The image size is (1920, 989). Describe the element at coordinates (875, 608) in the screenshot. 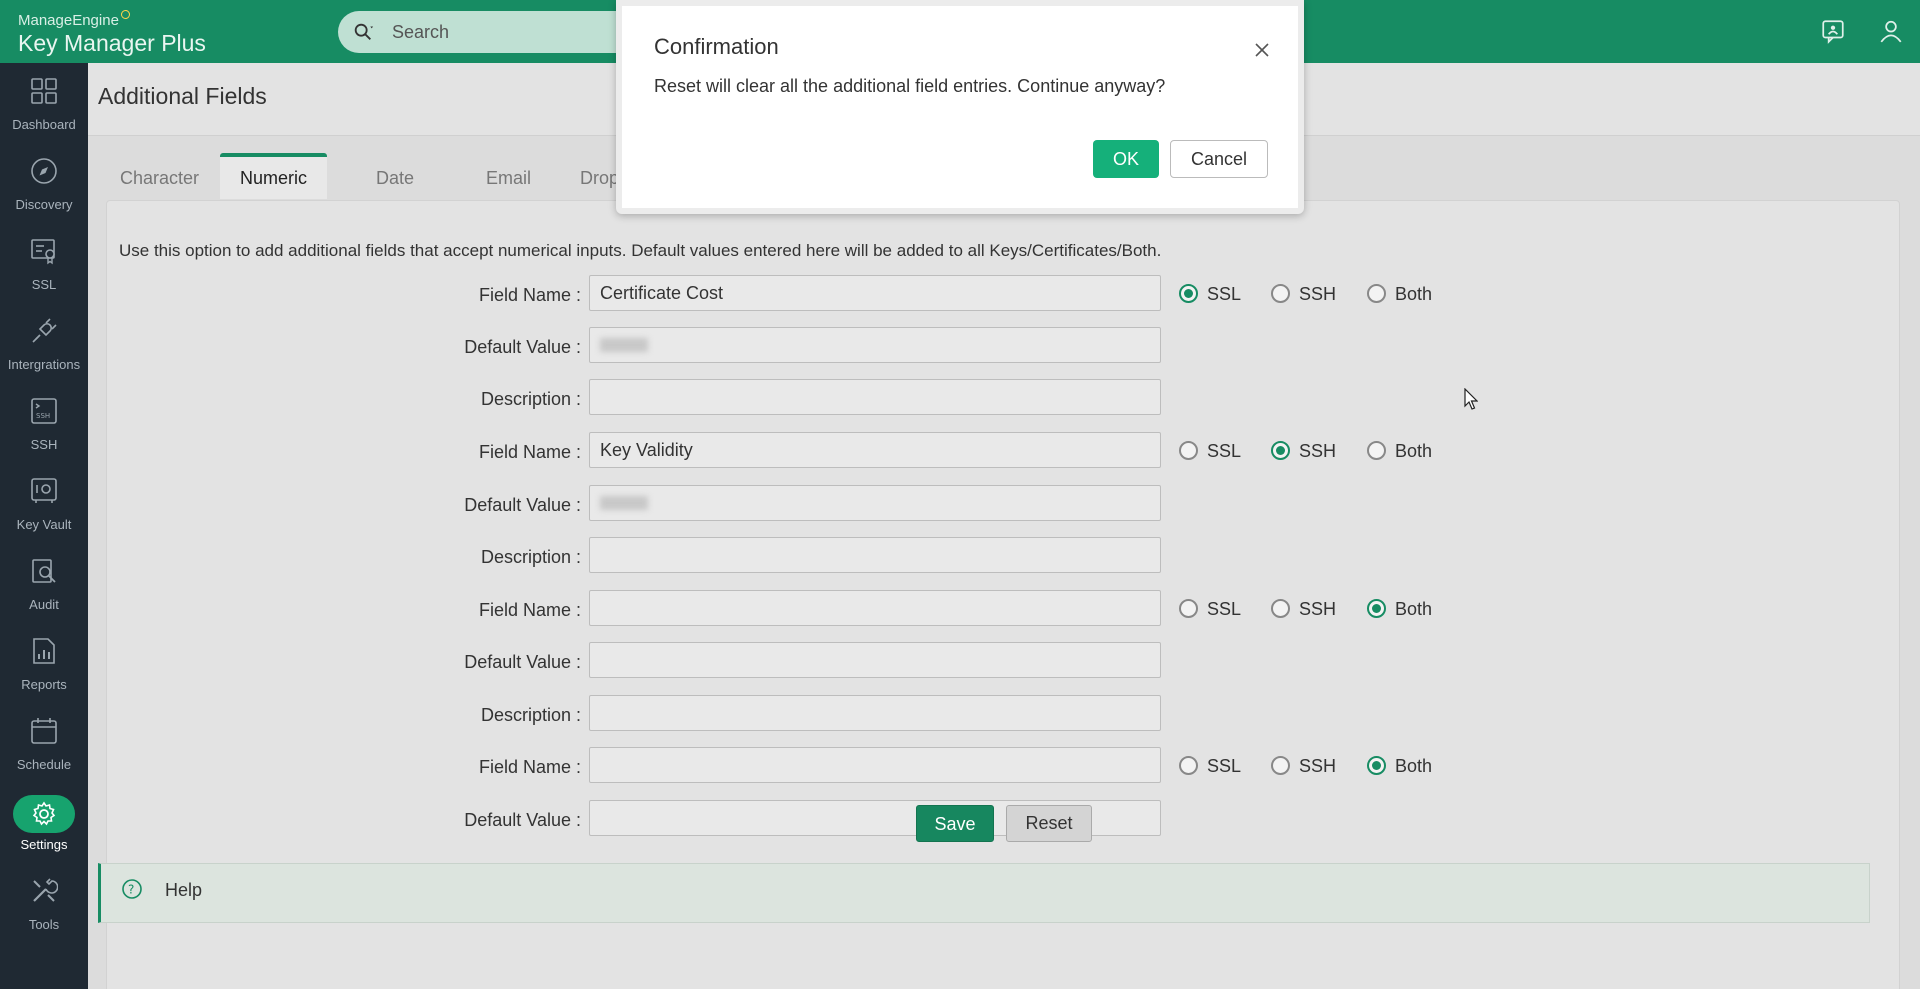

I see `field-3-name-input` at that location.